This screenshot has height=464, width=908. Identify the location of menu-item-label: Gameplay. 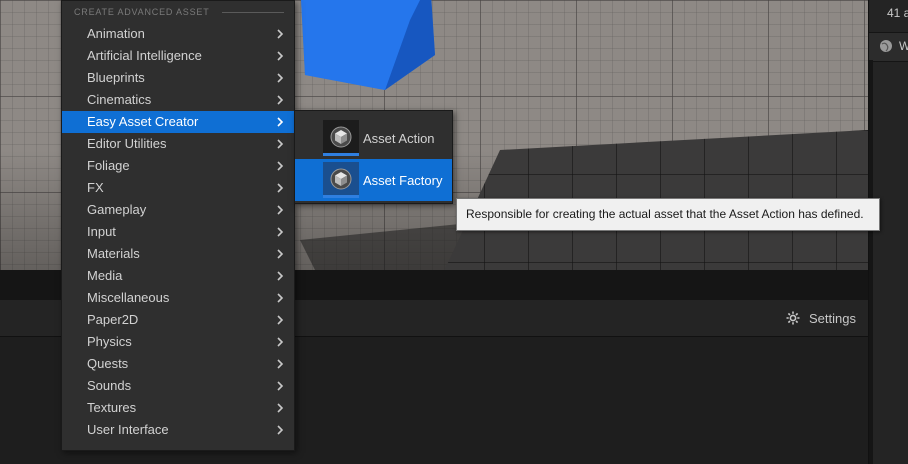
(117, 209).